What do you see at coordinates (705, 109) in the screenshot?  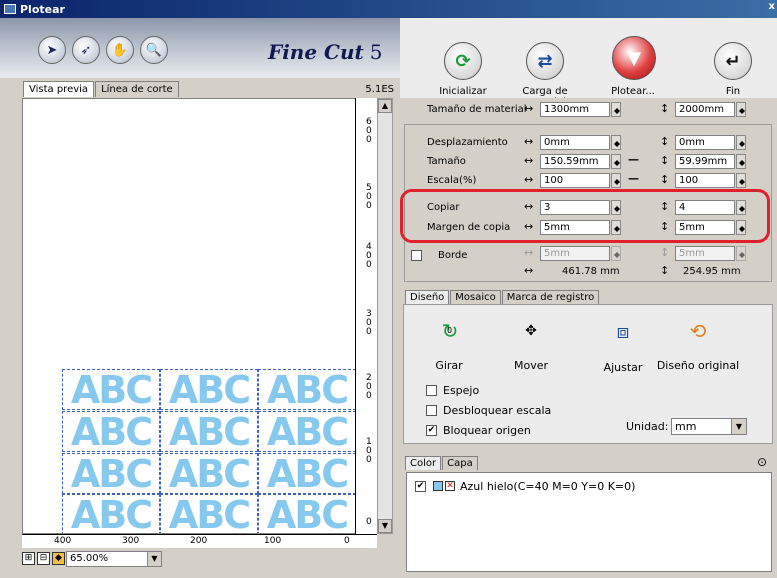 I see `media-height-field: 2000mm` at bounding box center [705, 109].